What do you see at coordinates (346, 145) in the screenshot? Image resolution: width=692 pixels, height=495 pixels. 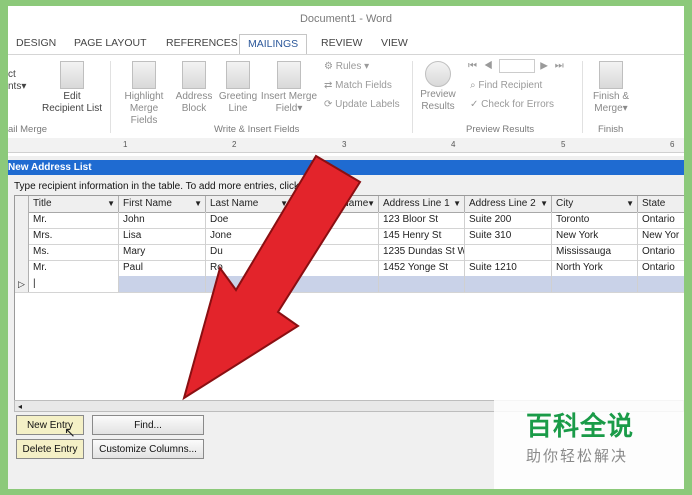 I see `horizontal-ruler: 1 2 3 4 5 6` at bounding box center [346, 145].